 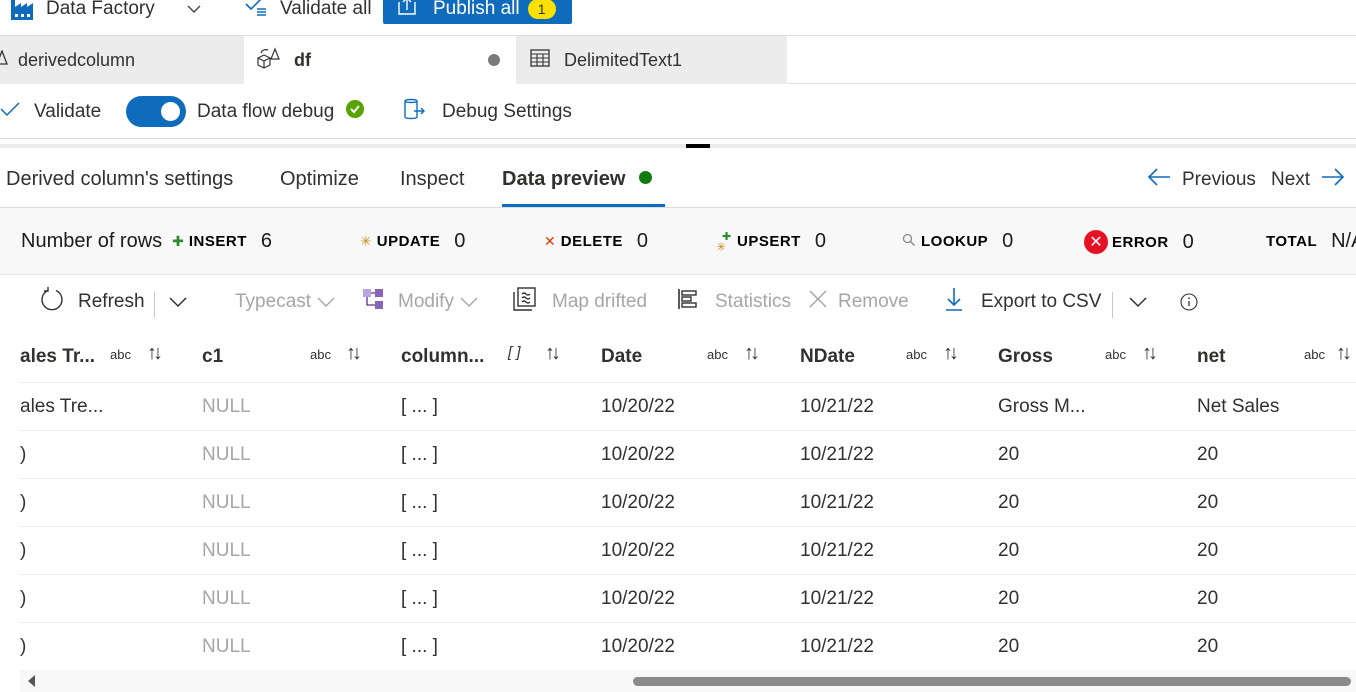 I want to click on factory-dropdown-chevron-icon, so click(x=194, y=12).